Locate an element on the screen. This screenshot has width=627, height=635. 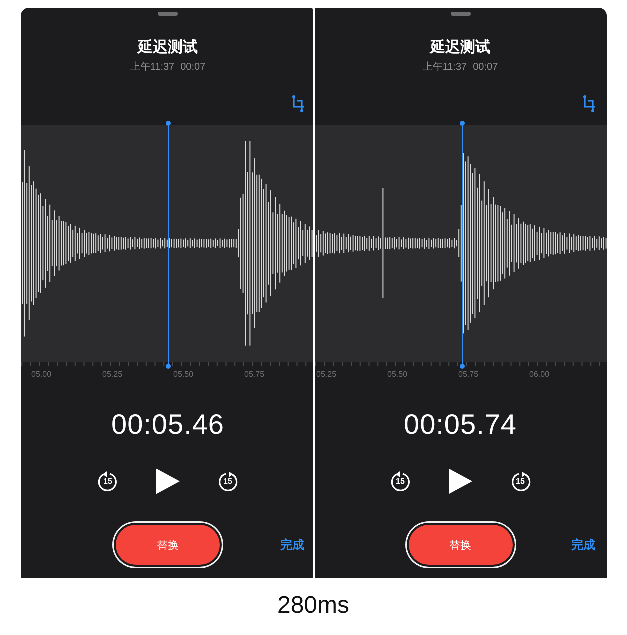
caption: 280ms is located at coordinates (313, 606).